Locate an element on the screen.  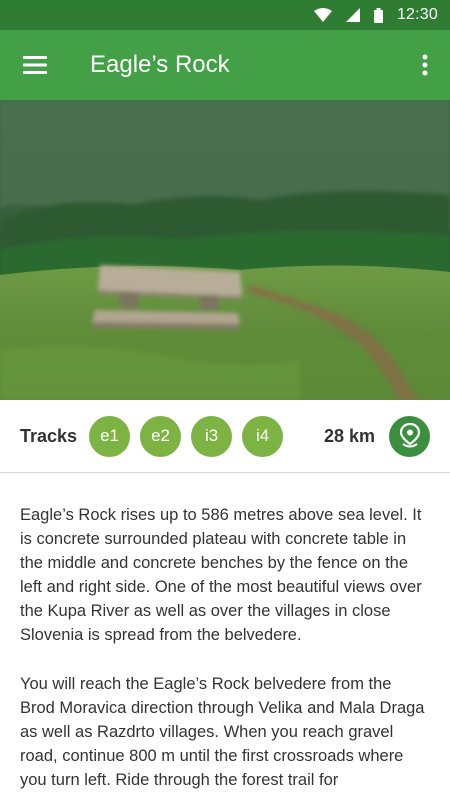
clock: 12:30 is located at coordinates (417, 14).